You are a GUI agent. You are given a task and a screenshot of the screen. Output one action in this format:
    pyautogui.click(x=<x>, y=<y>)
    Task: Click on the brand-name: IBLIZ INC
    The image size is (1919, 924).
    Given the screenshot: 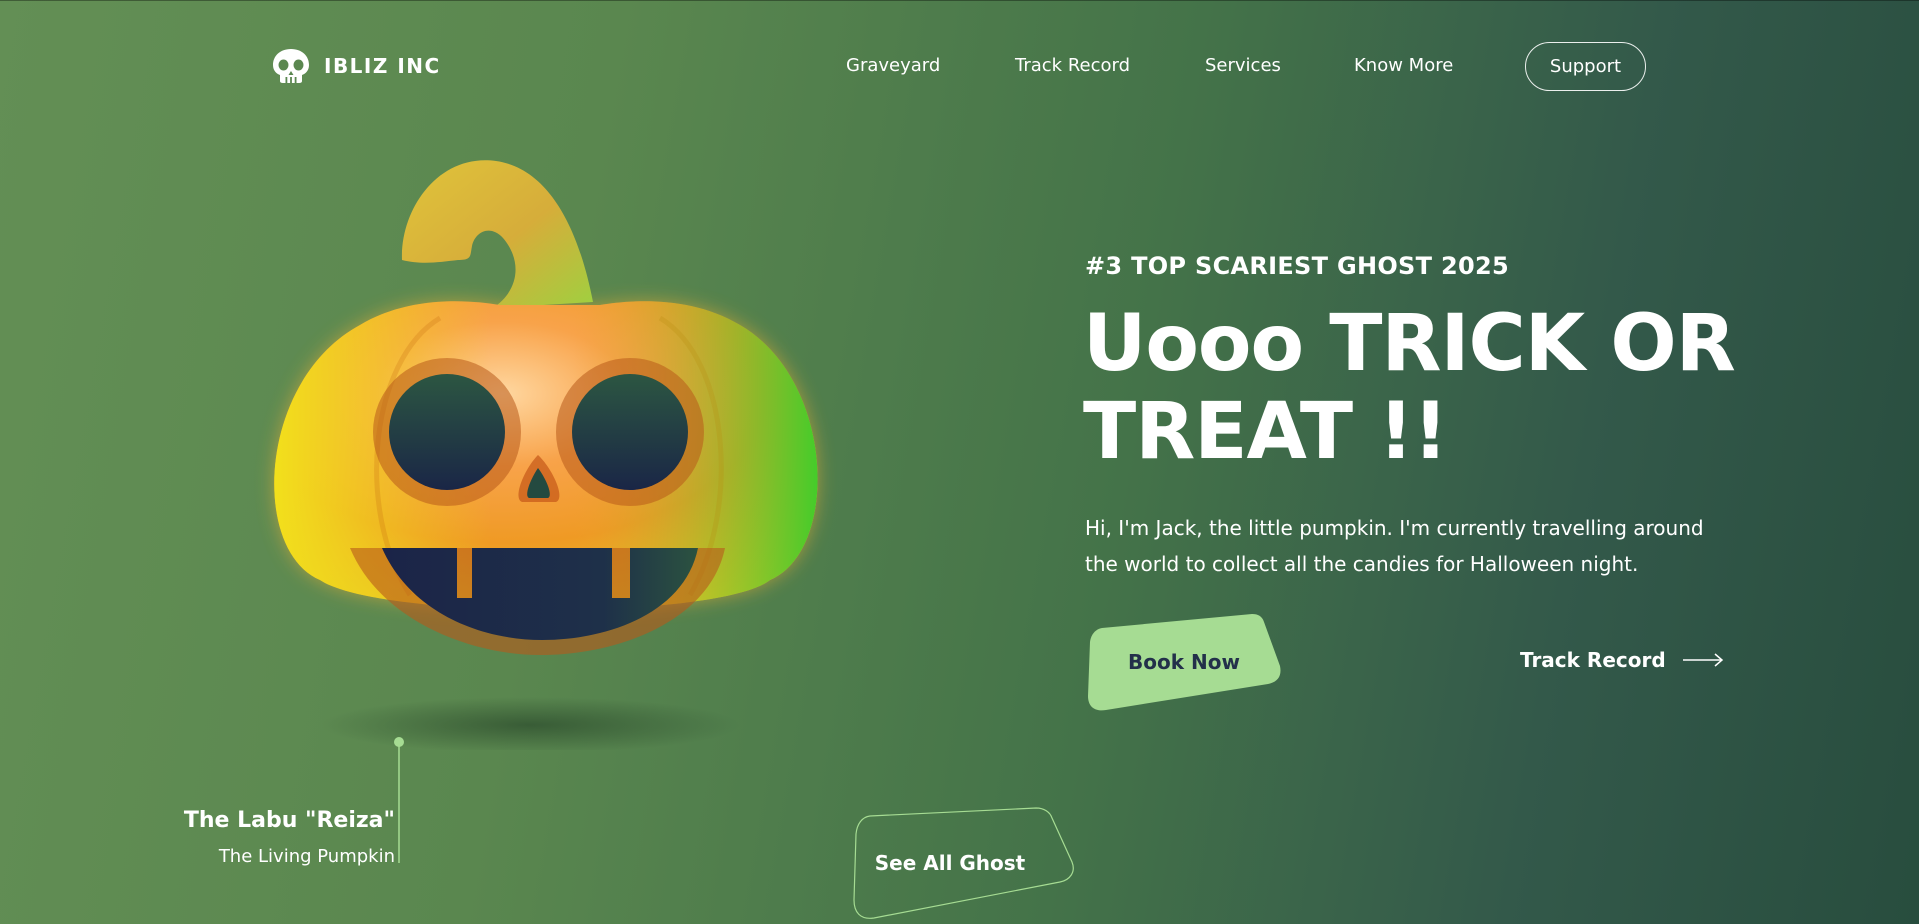 What is the action you would take?
    pyautogui.click(x=382, y=66)
    